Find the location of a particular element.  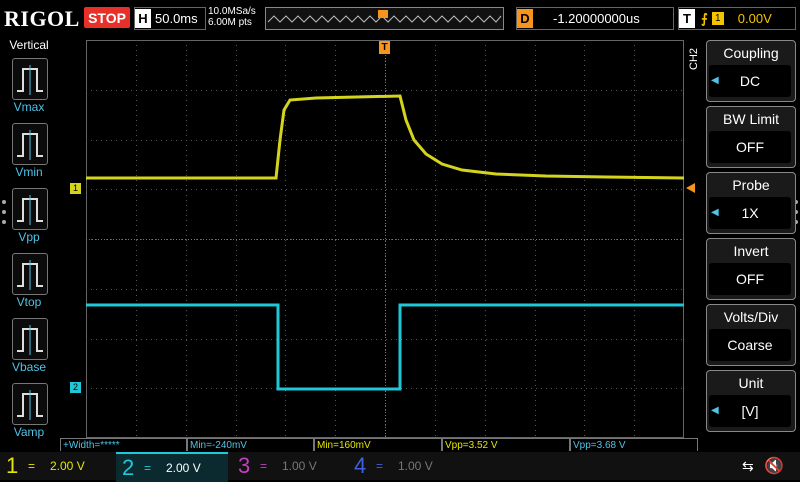

channel-1-status: 1 = 2.00 V is located at coordinates (56, 466).